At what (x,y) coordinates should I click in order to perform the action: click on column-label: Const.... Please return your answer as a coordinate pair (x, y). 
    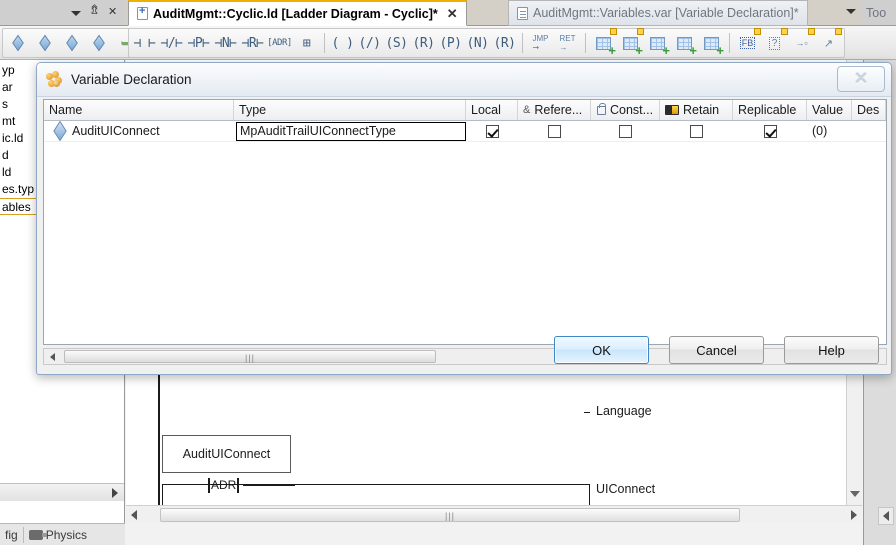
    Looking at the image, I should click on (632, 110).